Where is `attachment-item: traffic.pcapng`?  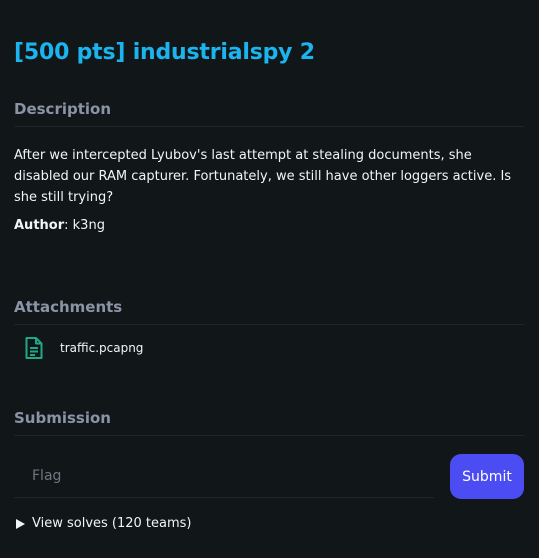 attachment-item: traffic.pcapng is located at coordinates (83, 348).